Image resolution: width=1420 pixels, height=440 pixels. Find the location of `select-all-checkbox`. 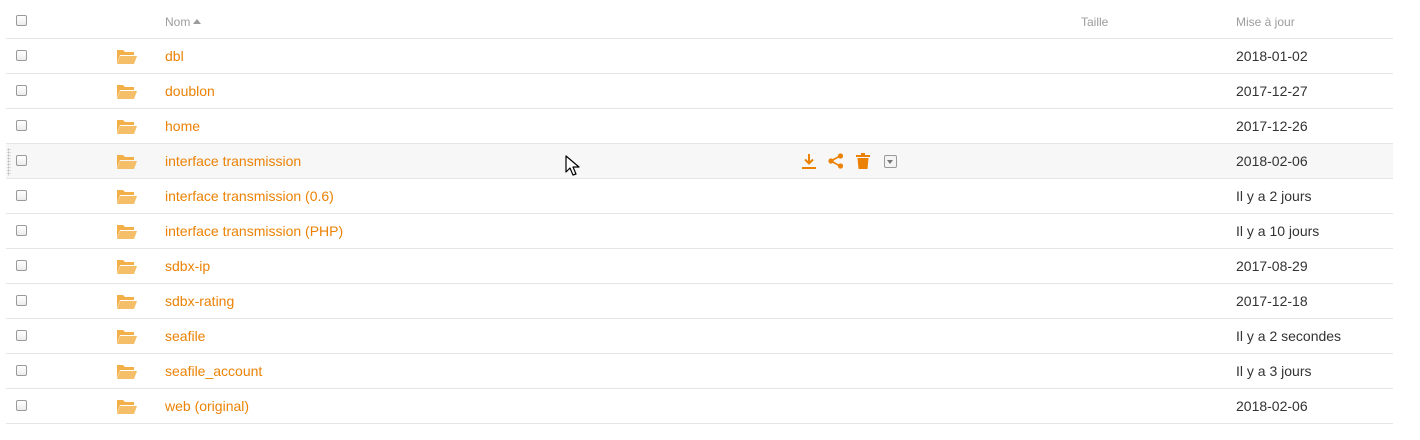

select-all-checkbox is located at coordinates (21, 20).